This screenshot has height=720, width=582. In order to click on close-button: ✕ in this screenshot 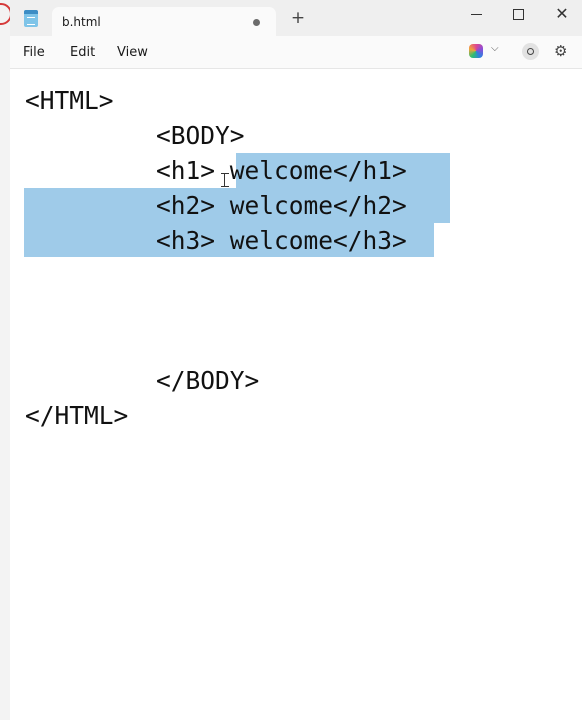, I will do `click(562, 14)`.